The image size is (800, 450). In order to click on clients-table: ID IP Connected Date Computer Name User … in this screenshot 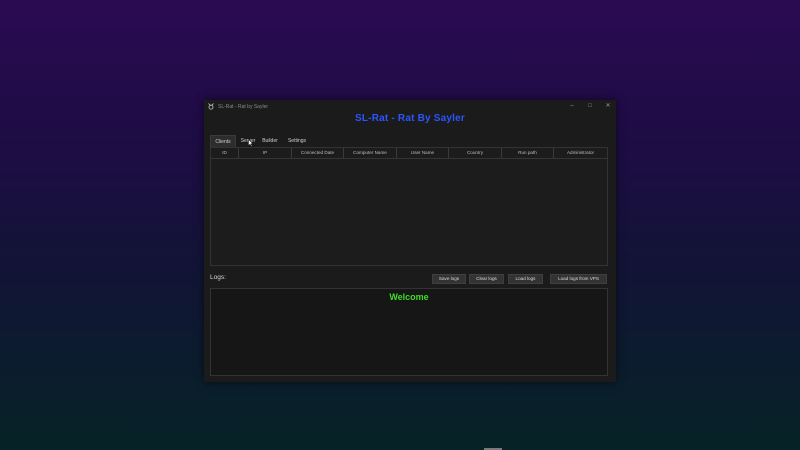, I will do `click(409, 206)`.